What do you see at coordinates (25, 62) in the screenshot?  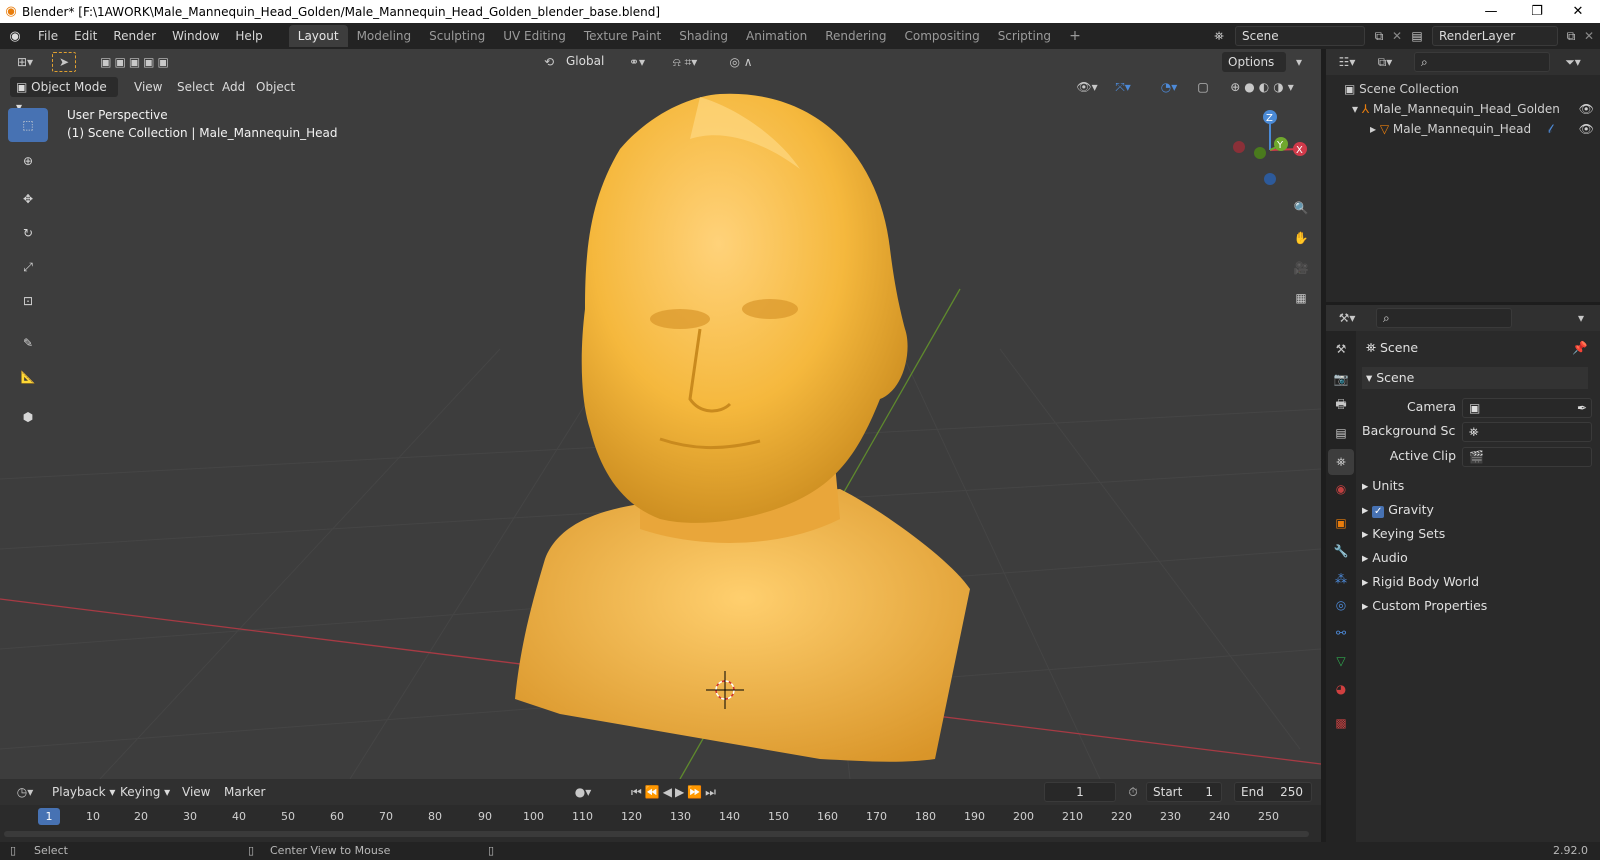 I see `editor-type-icon: ⊞▾` at bounding box center [25, 62].